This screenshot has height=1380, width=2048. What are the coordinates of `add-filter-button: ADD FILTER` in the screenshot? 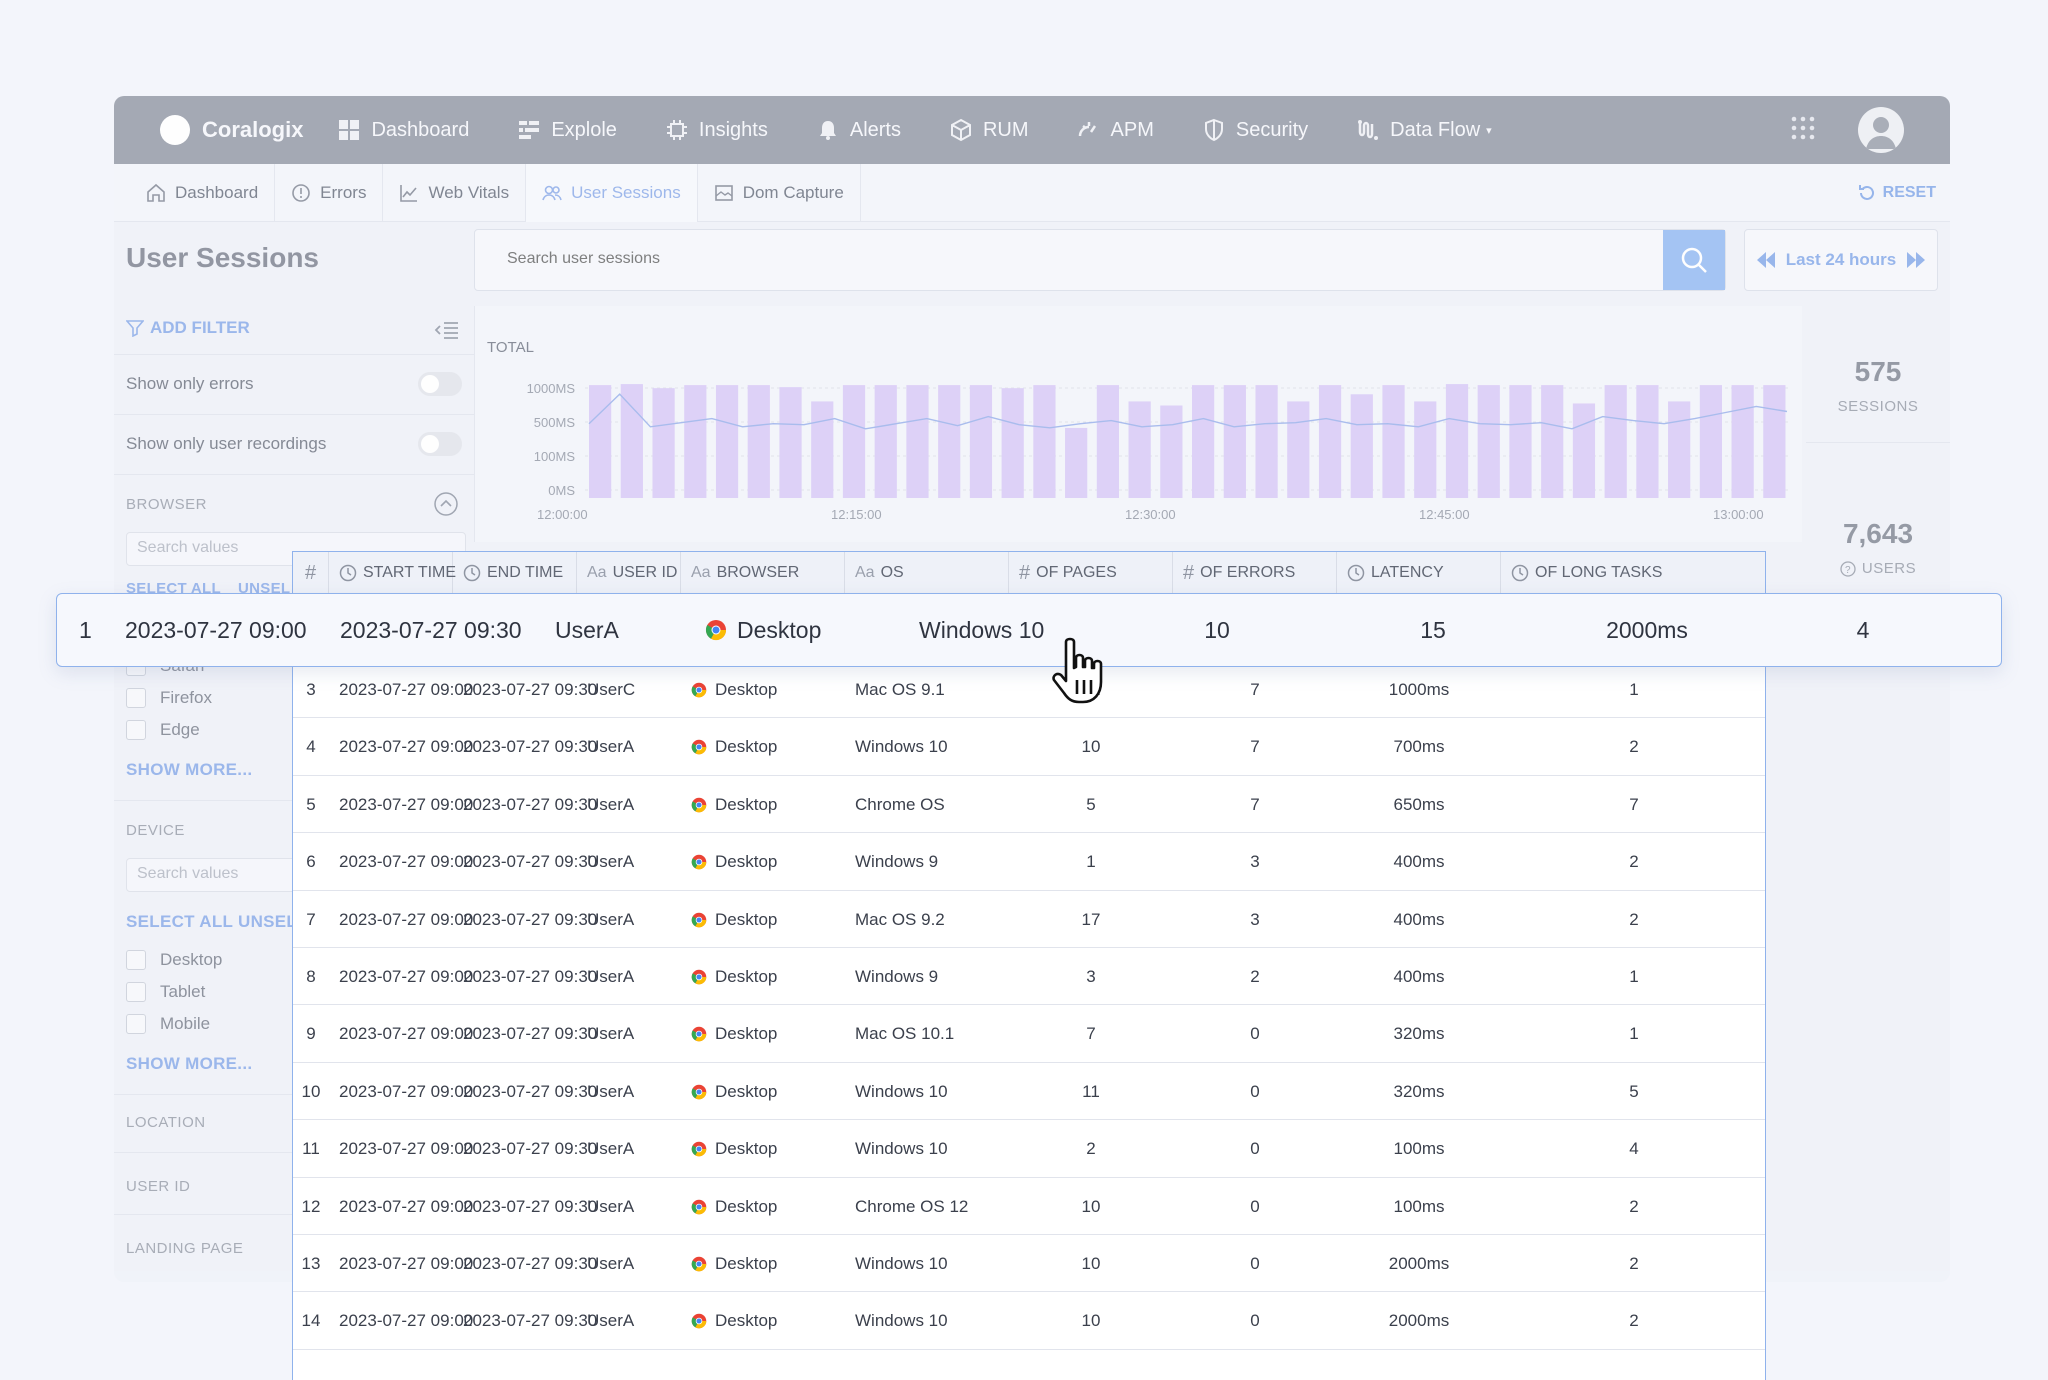 It's located at (188, 328).